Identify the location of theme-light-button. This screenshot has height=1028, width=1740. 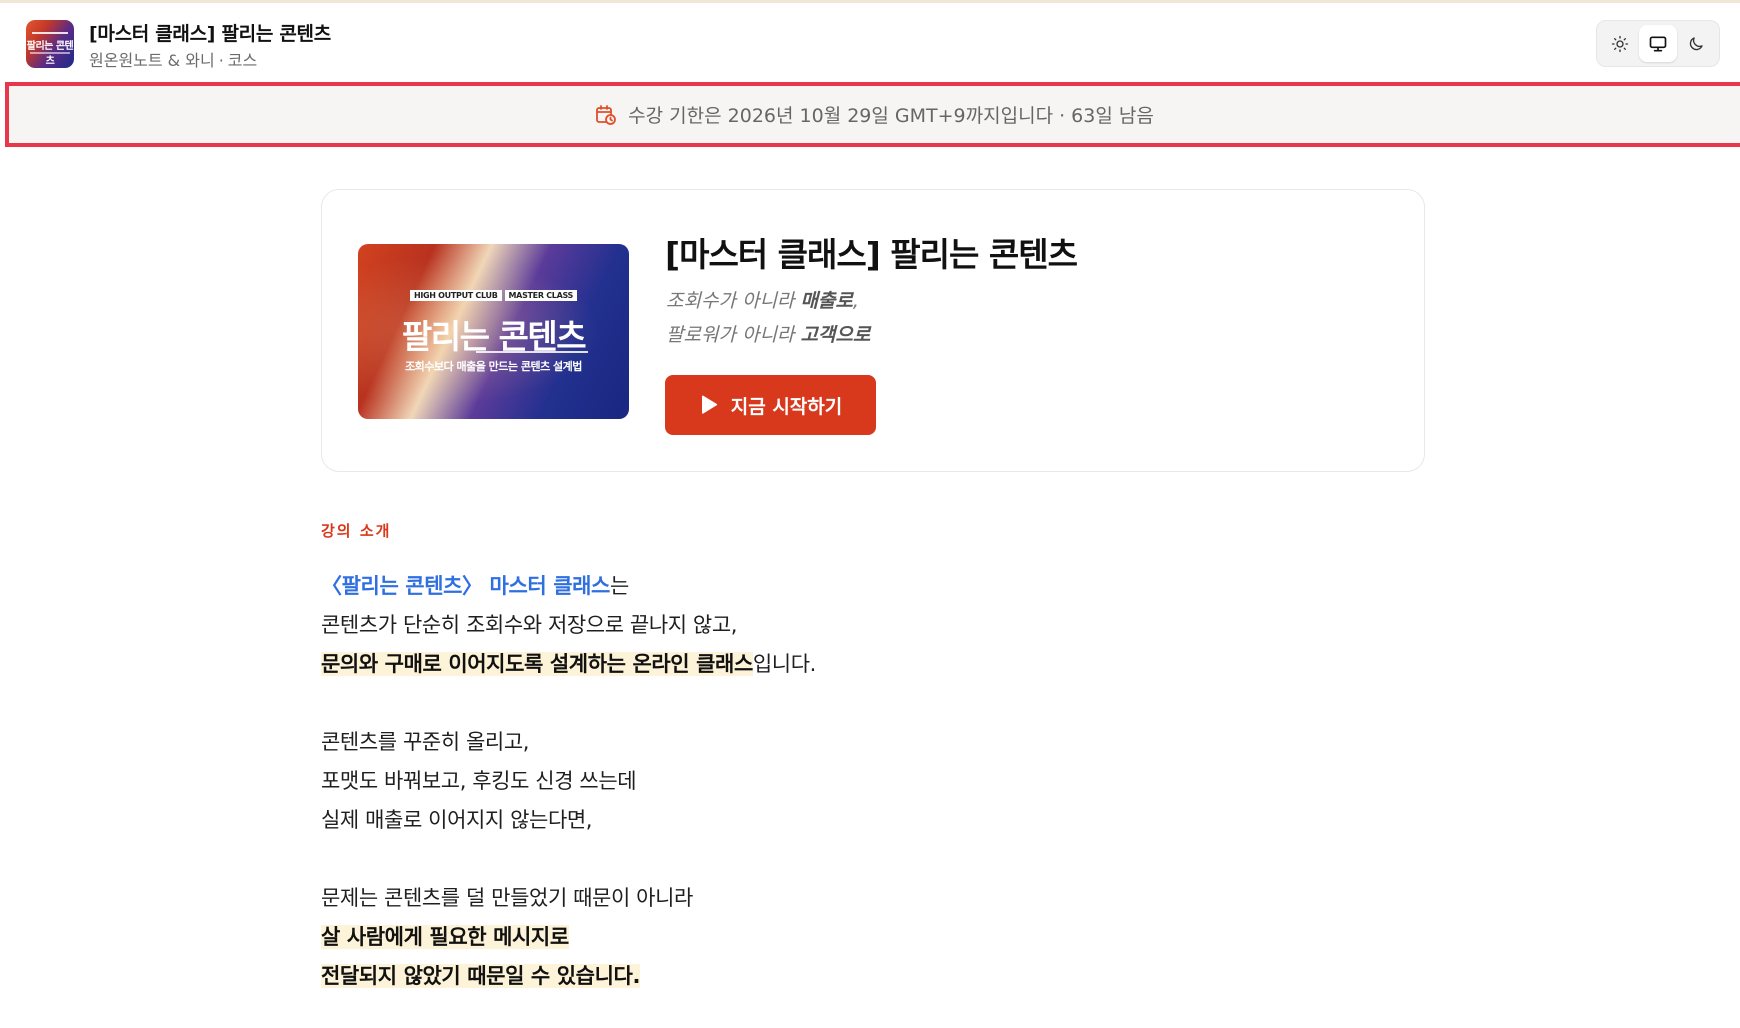
(1620, 43).